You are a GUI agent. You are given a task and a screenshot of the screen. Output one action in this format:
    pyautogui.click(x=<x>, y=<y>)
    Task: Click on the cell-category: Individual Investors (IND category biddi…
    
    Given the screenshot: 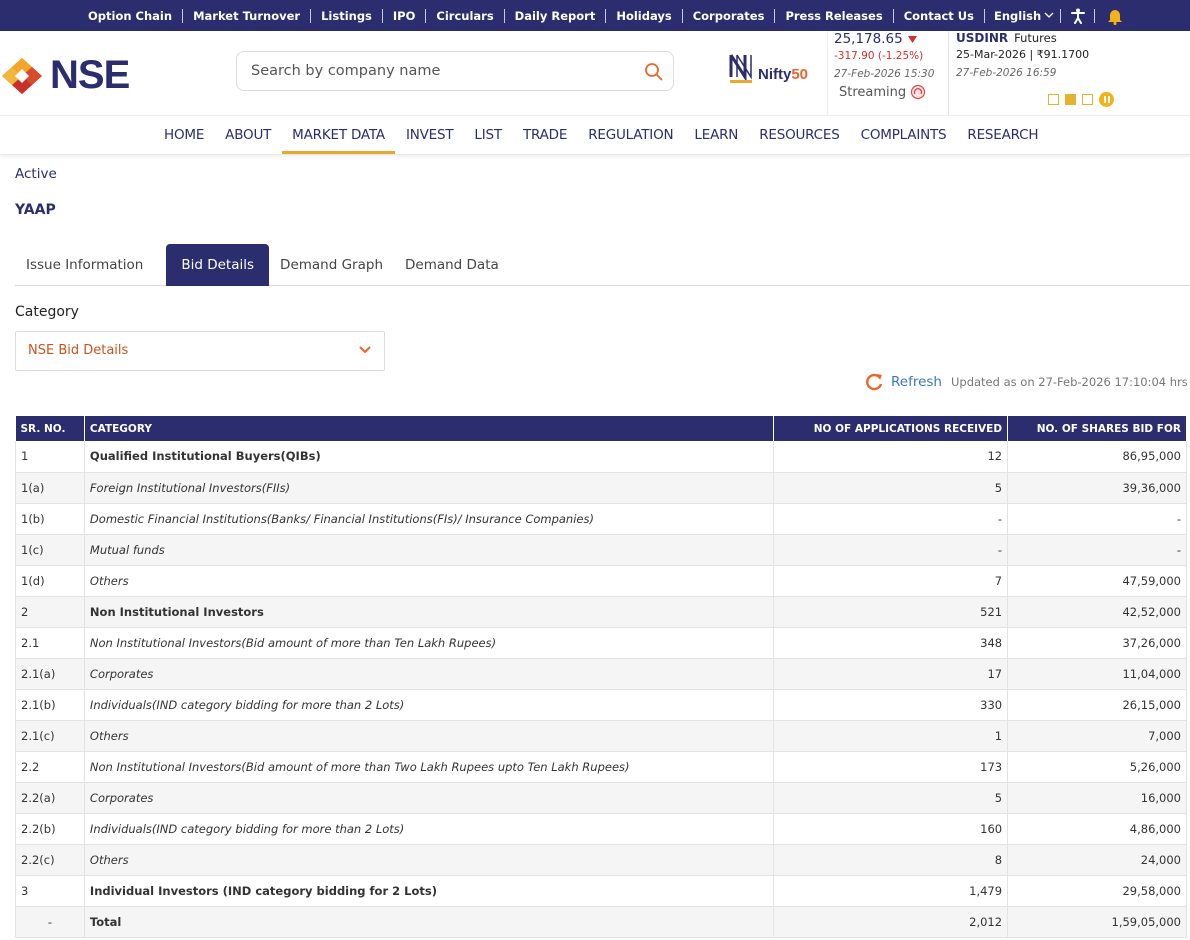 What is the action you would take?
    pyautogui.click(x=429, y=891)
    